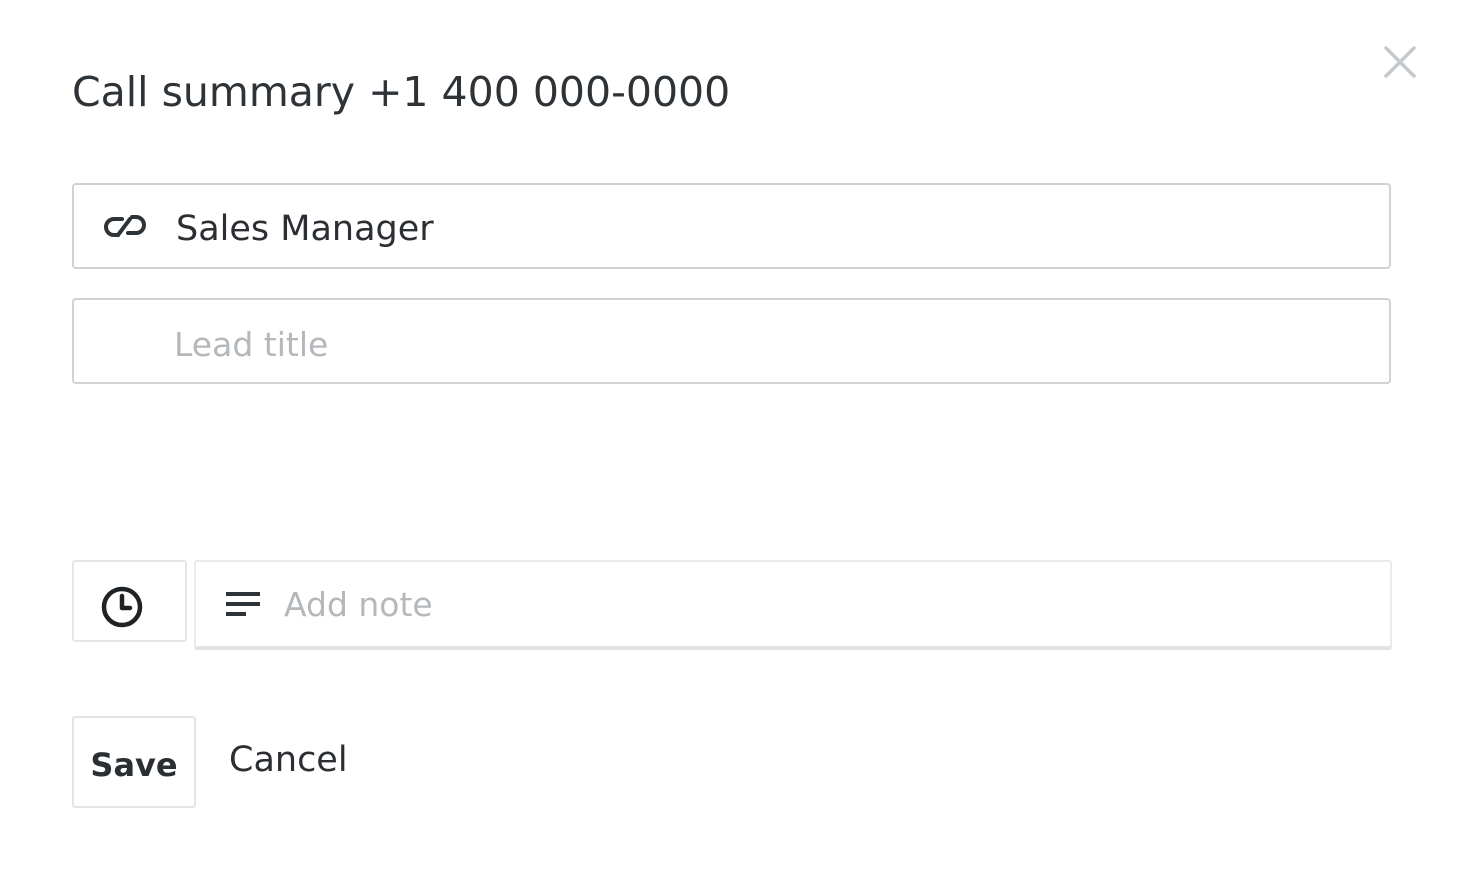 The image size is (1463, 869). Describe the element at coordinates (305, 229) in the screenshot. I see `contact-value: Sales Manager` at that location.